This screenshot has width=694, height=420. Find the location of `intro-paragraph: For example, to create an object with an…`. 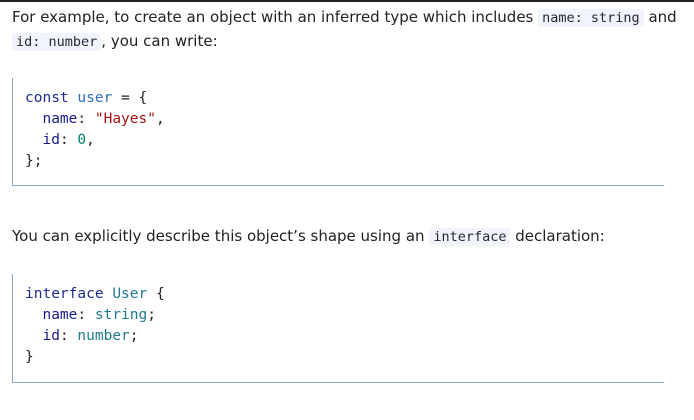

intro-paragraph: For example, to create an object with an… is located at coordinates (347, 30).